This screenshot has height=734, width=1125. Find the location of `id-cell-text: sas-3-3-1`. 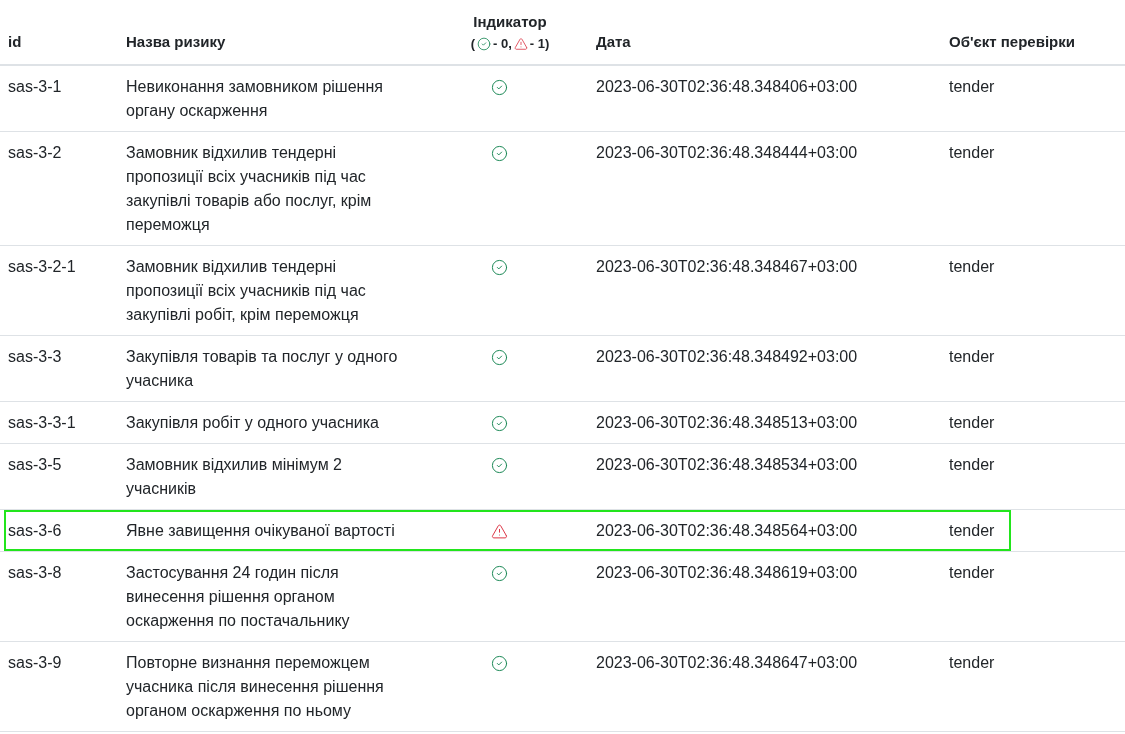

id-cell-text: sas-3-3-1 is located at coordinates (42, 423).